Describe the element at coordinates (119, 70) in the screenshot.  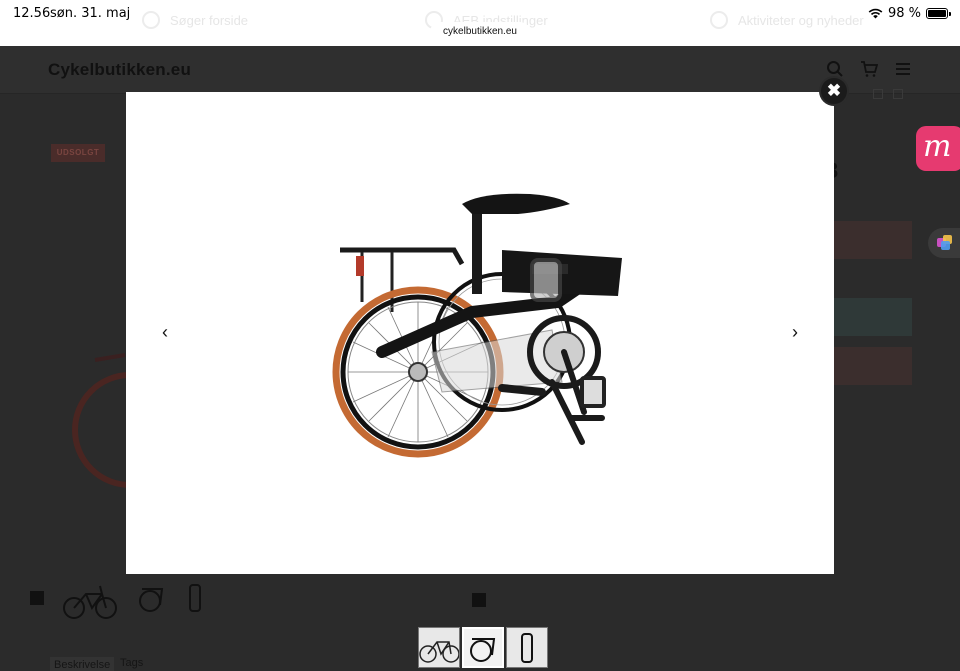
I see `site-logo: Cykelbutikken.eu` at that location.